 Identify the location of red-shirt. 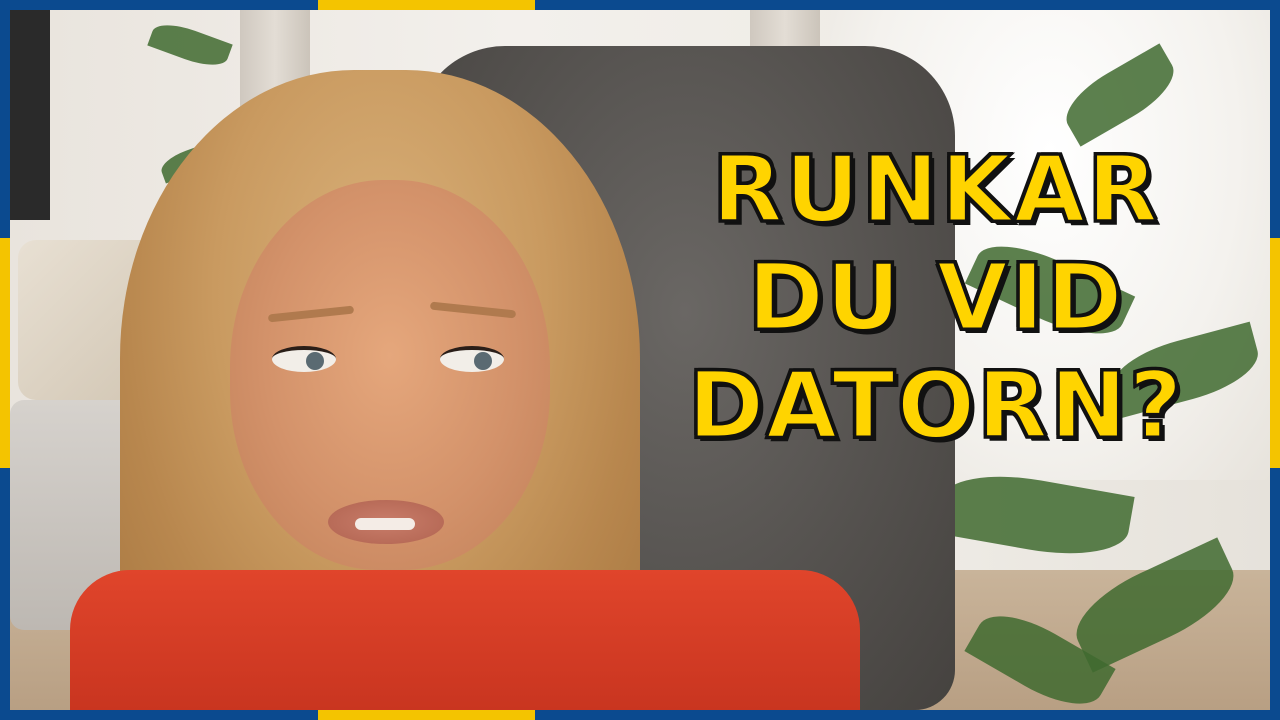
(465, 640).